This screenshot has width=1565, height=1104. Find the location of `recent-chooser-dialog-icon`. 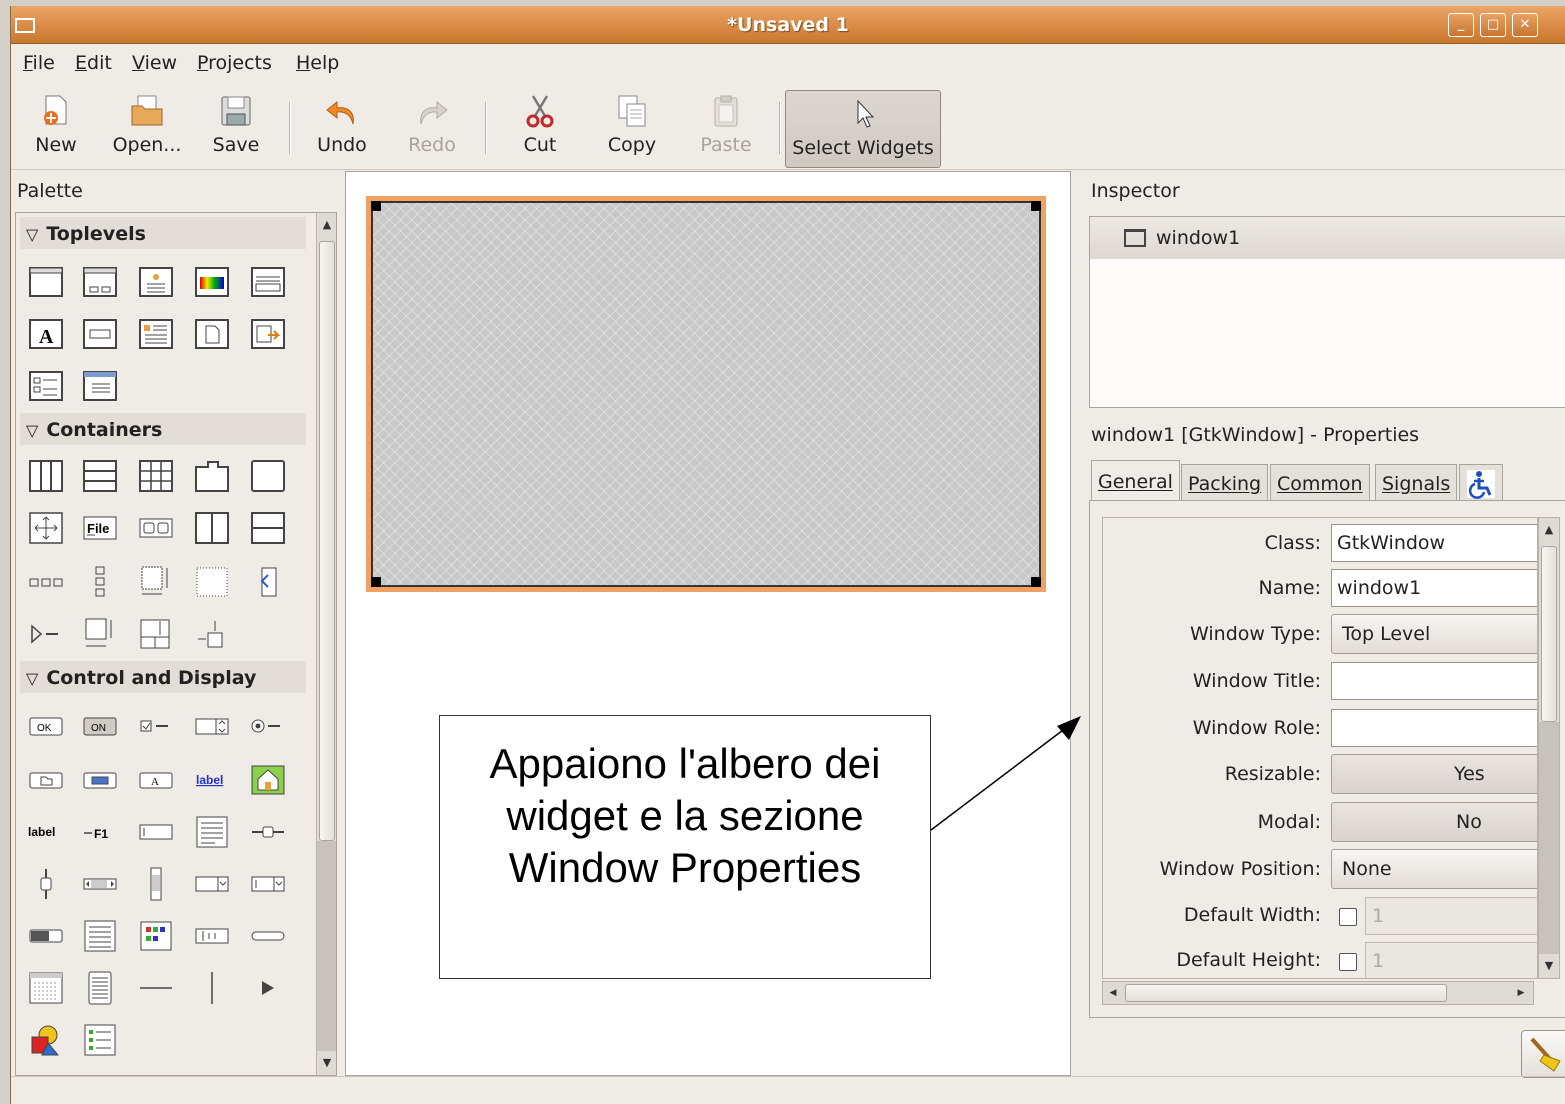

recent-chooser-dialog-icon is located at coordinates (46, 386).